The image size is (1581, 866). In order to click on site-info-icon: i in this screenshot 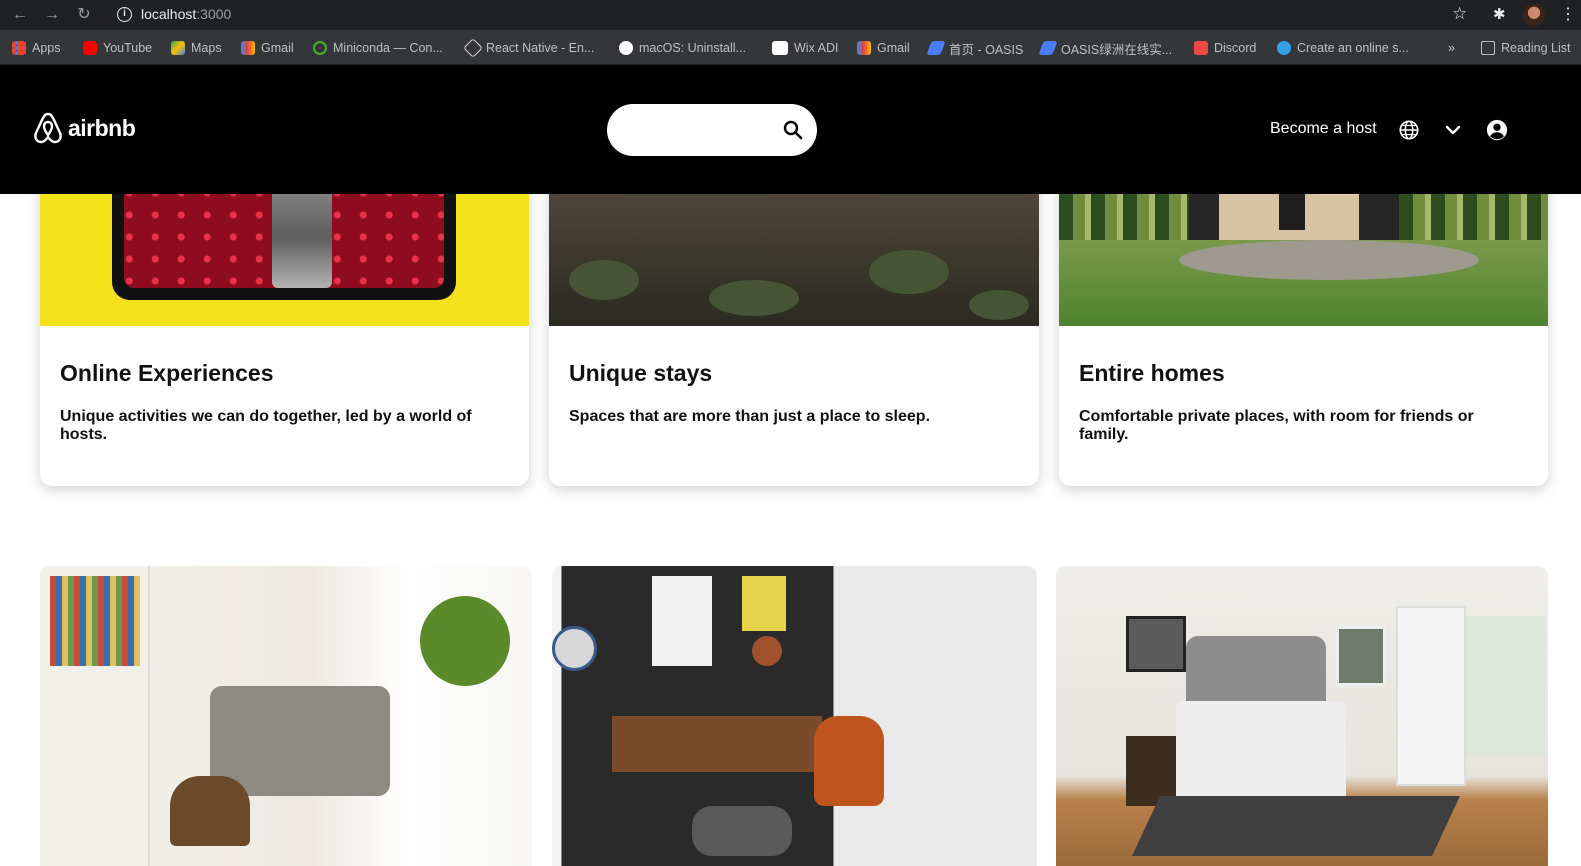, I will do `click(124, 14)`.